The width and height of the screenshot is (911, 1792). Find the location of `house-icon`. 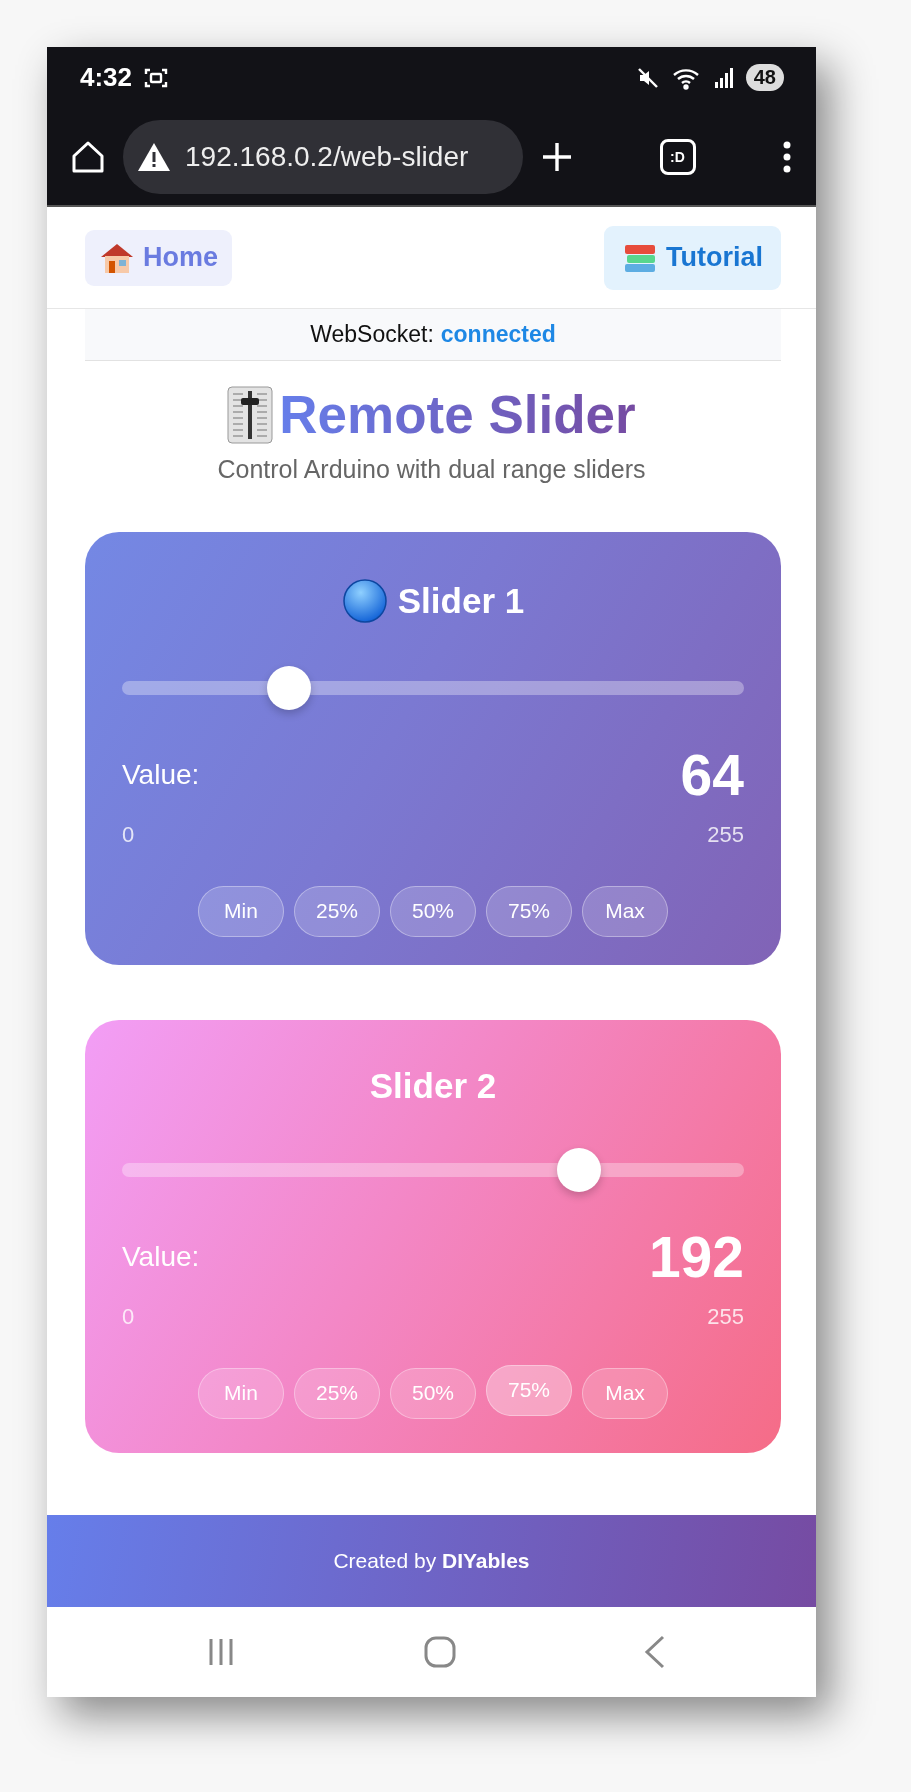

house-icon is located at coordinates (117, 257).